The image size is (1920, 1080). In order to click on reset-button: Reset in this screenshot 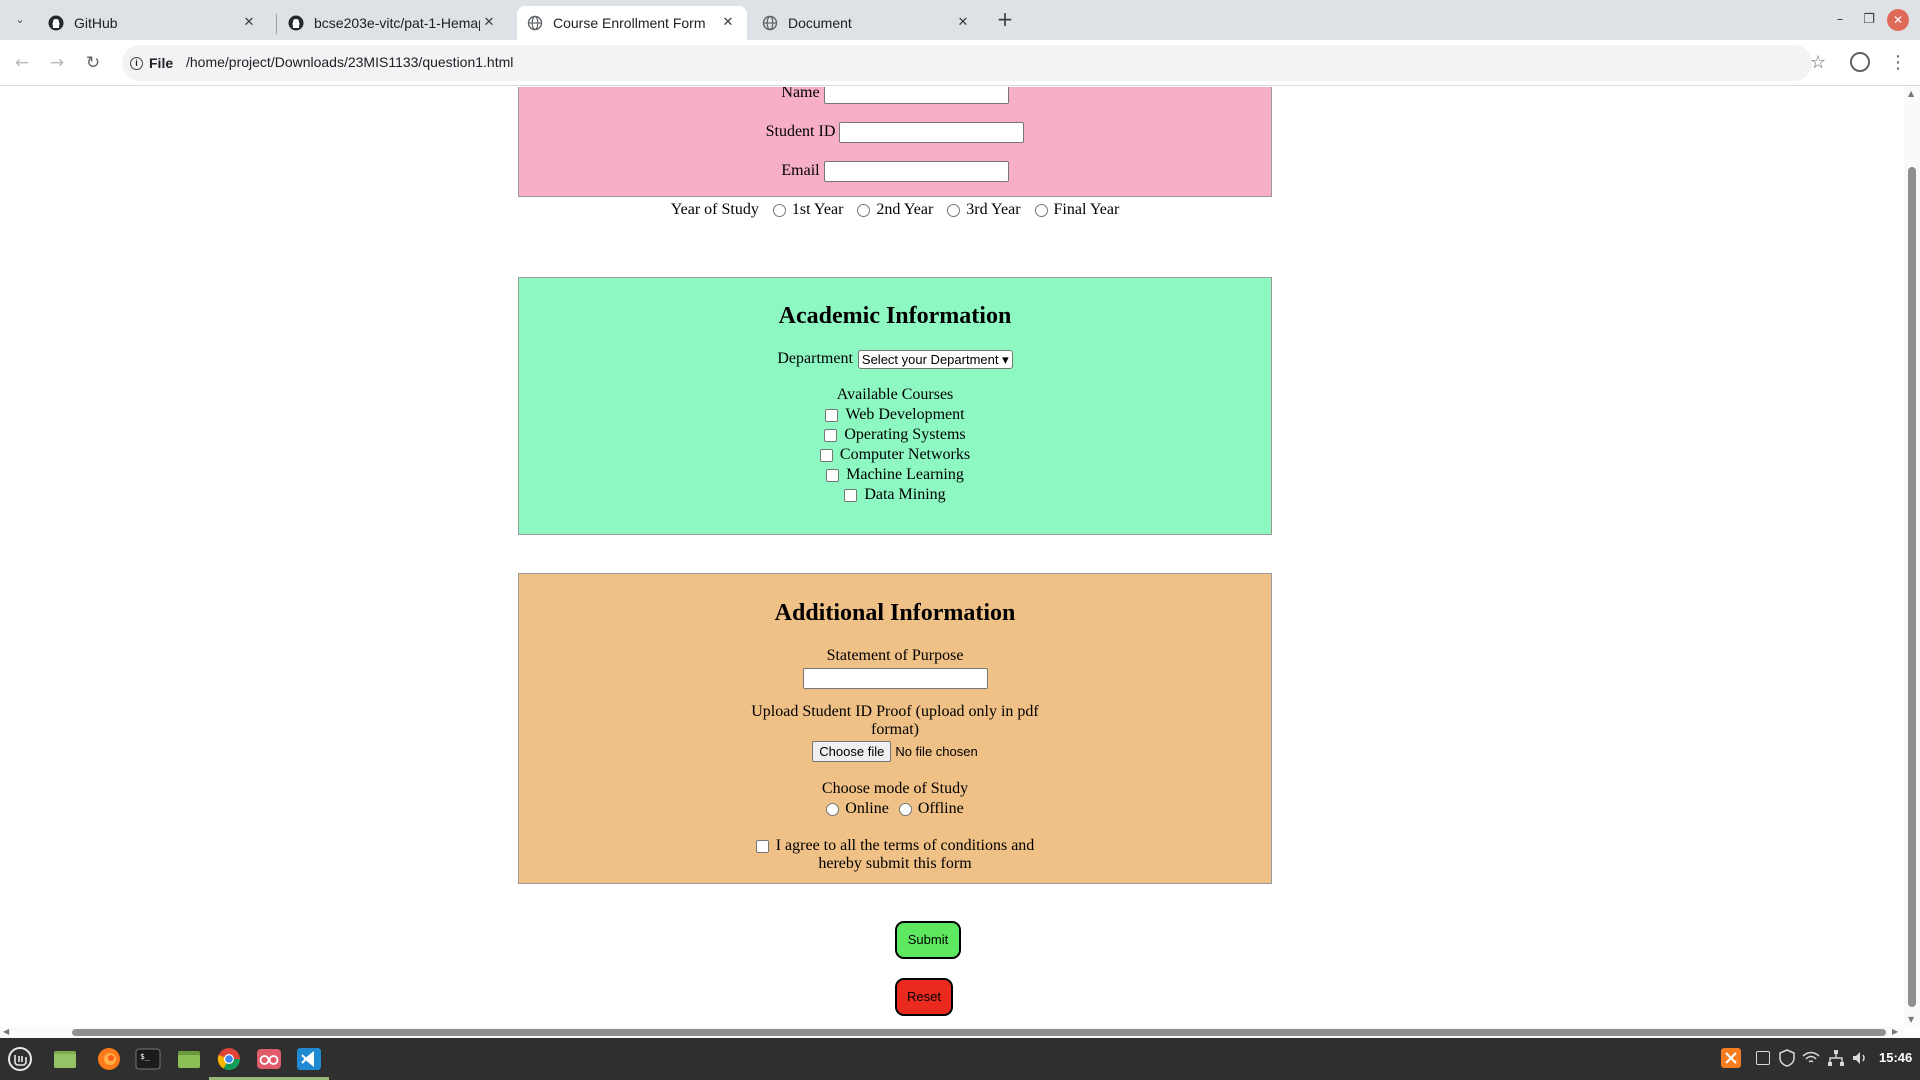, I will do `click(924, 997)`.